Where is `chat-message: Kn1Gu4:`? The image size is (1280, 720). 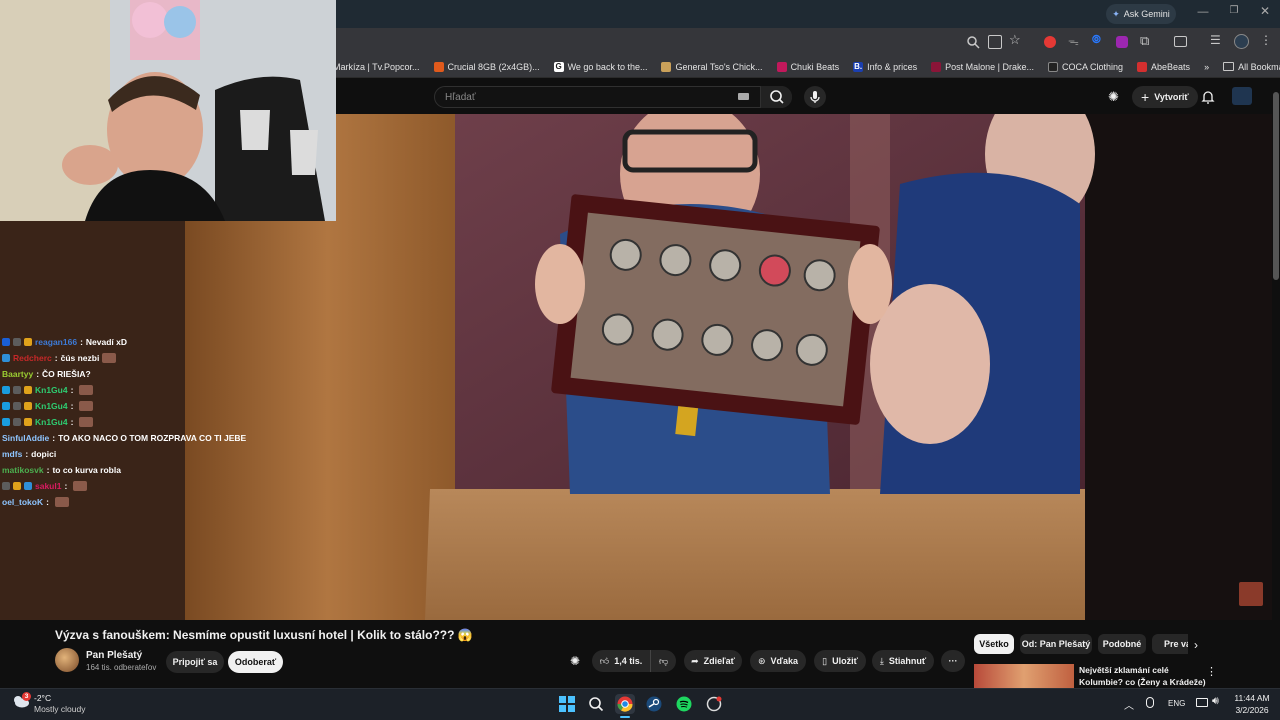
chat-message: Kn1Gu4: is located at coordinates (152, 390).